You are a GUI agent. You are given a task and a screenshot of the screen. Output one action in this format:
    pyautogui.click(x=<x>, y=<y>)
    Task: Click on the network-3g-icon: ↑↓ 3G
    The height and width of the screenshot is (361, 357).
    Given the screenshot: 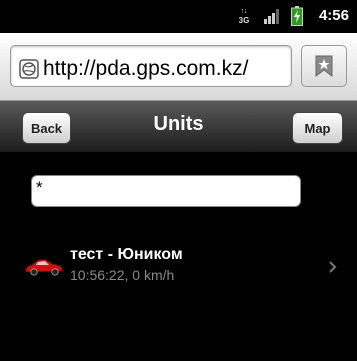 What is the action you would take?
    pyautogui.click(x=244, y=16)
    